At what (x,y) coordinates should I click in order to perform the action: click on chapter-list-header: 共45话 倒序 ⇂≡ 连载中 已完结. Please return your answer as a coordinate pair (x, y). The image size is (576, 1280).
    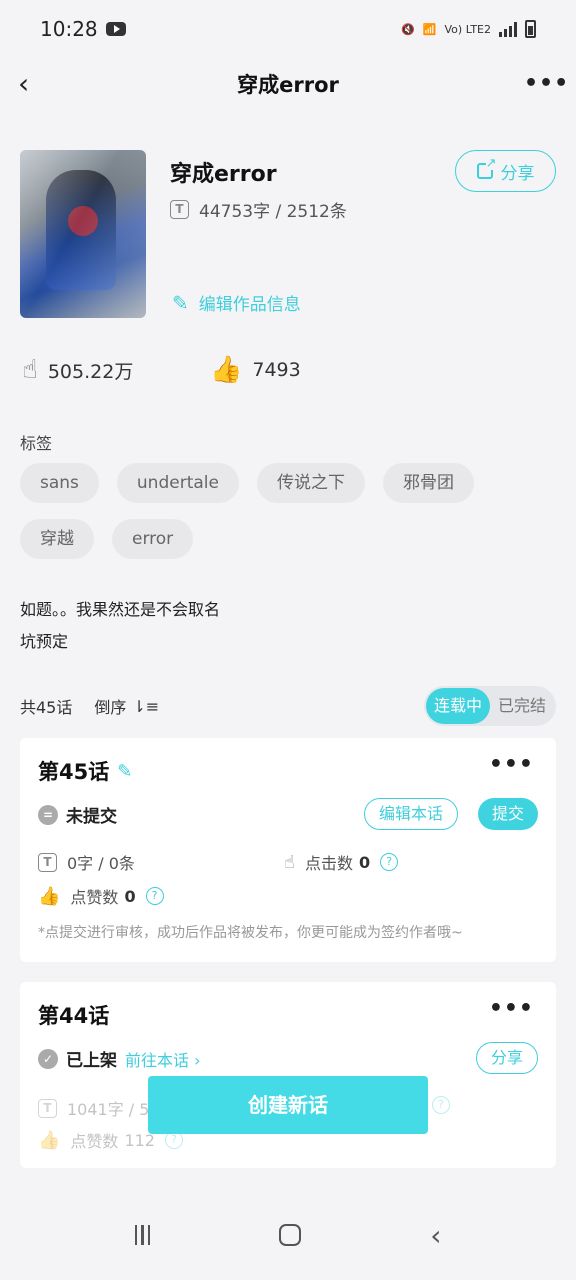
    Looking at the image, I should click on (288, 706).